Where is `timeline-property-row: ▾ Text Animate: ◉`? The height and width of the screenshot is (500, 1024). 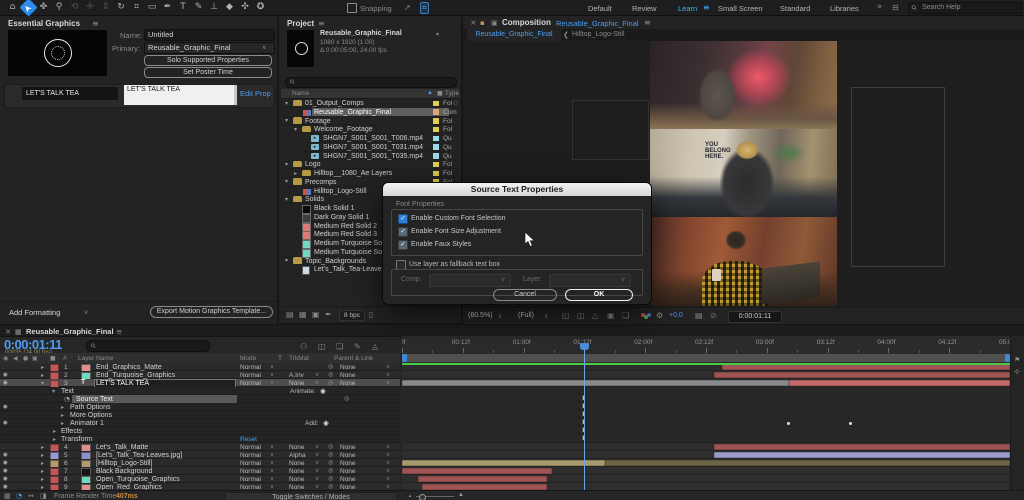 timeline-property-row: ▾ Text Animate: ◉ is located at coordinates (200, 391).